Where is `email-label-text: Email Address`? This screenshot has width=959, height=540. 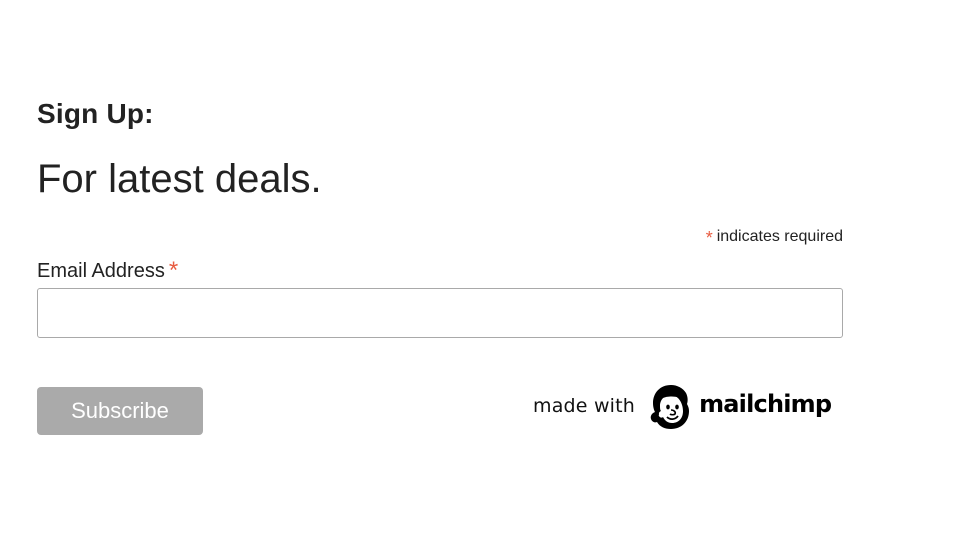 email-label-text: Email Address is located at coordinates (101, 271).